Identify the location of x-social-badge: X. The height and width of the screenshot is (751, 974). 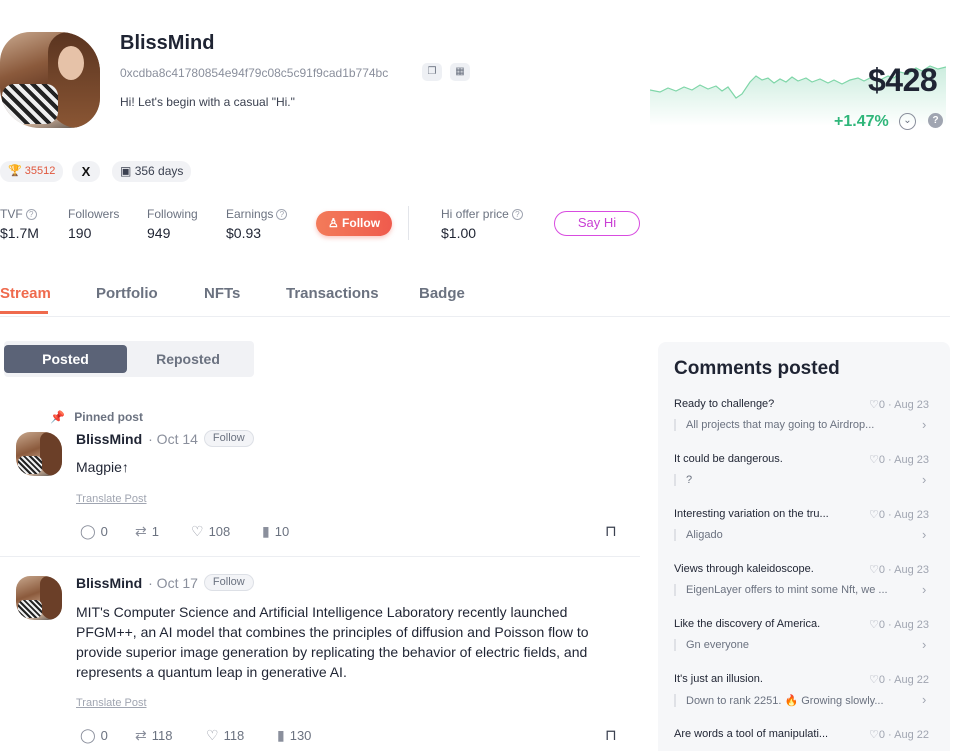
(86, 171).